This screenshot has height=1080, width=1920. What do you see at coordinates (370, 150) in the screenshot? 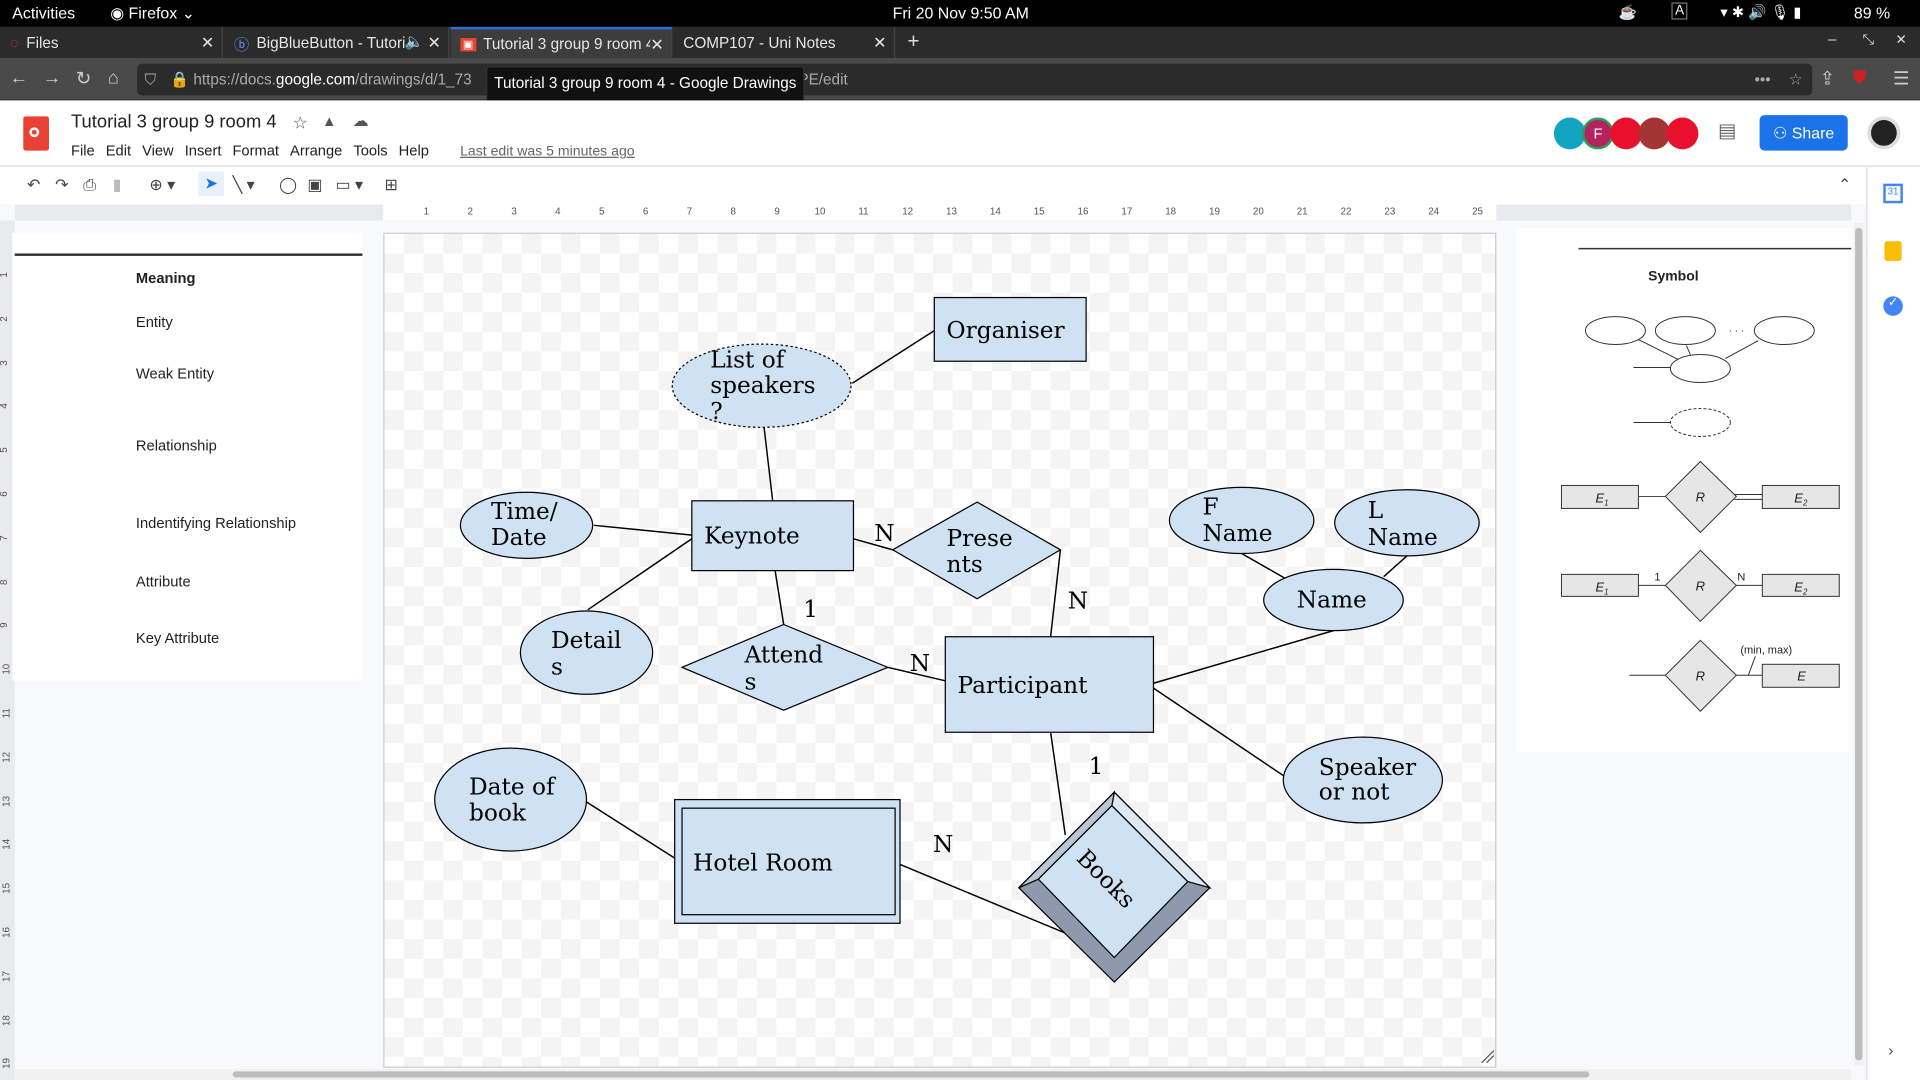
I see `menu-tools: Tools` at bounding box center [370, 150].